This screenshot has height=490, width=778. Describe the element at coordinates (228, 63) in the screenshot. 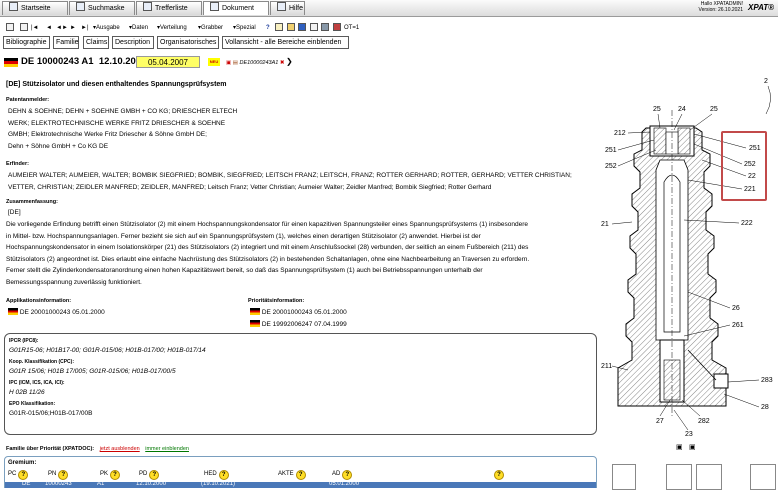

I see `pdf-icon: ▣` at that location.